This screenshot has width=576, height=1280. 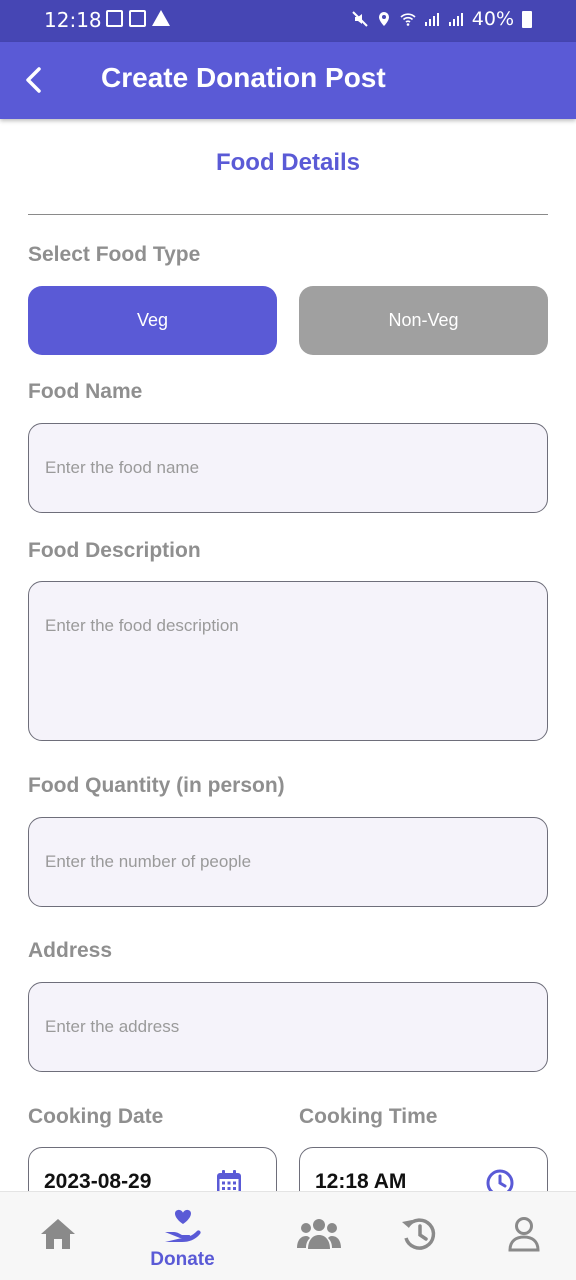 What do you see at coordinates (442, 19) in the screenshot?
I see `status-right-group: 40%` at bounding box center [442, 19].